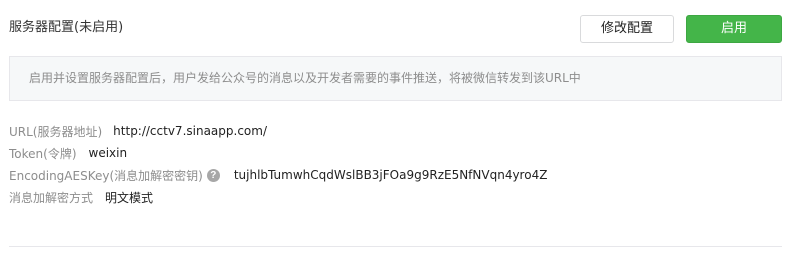 The width and height of the screenshot is (791, 258). What do you see at coordinates (108, 153) in the screenshot?
I see `token-value: weixin` at bounding box center [108, 153].